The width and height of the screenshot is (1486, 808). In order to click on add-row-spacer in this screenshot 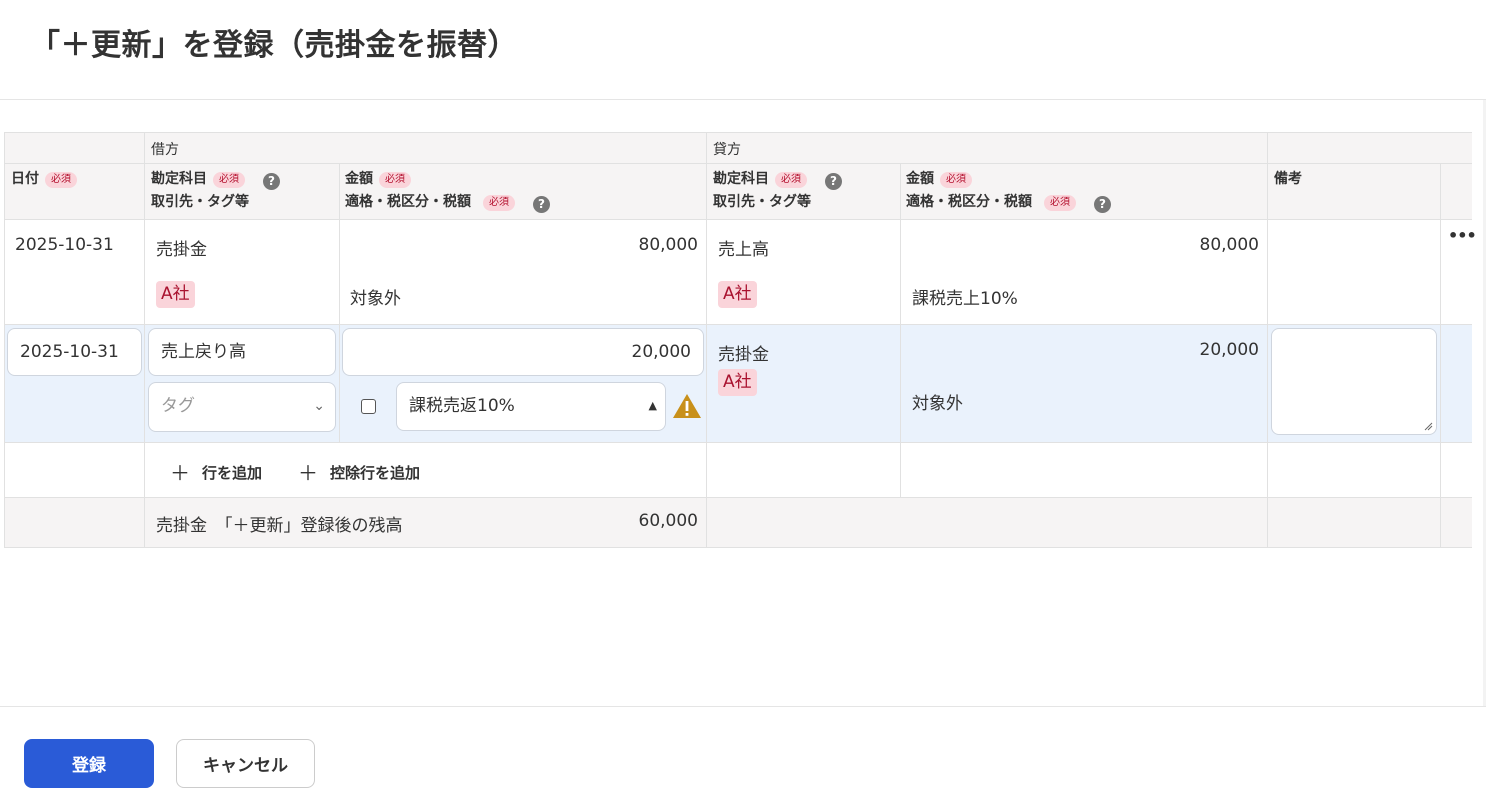, I will do `click(75, 470)`.